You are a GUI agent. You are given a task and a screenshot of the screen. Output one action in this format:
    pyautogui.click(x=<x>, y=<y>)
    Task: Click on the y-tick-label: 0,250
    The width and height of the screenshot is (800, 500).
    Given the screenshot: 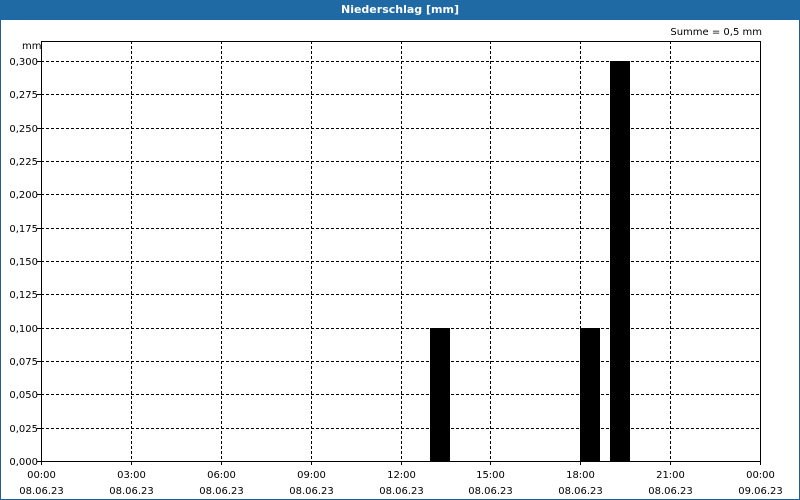 What is the action you would take?
    pyautogui.click(x=23, y=129)
    